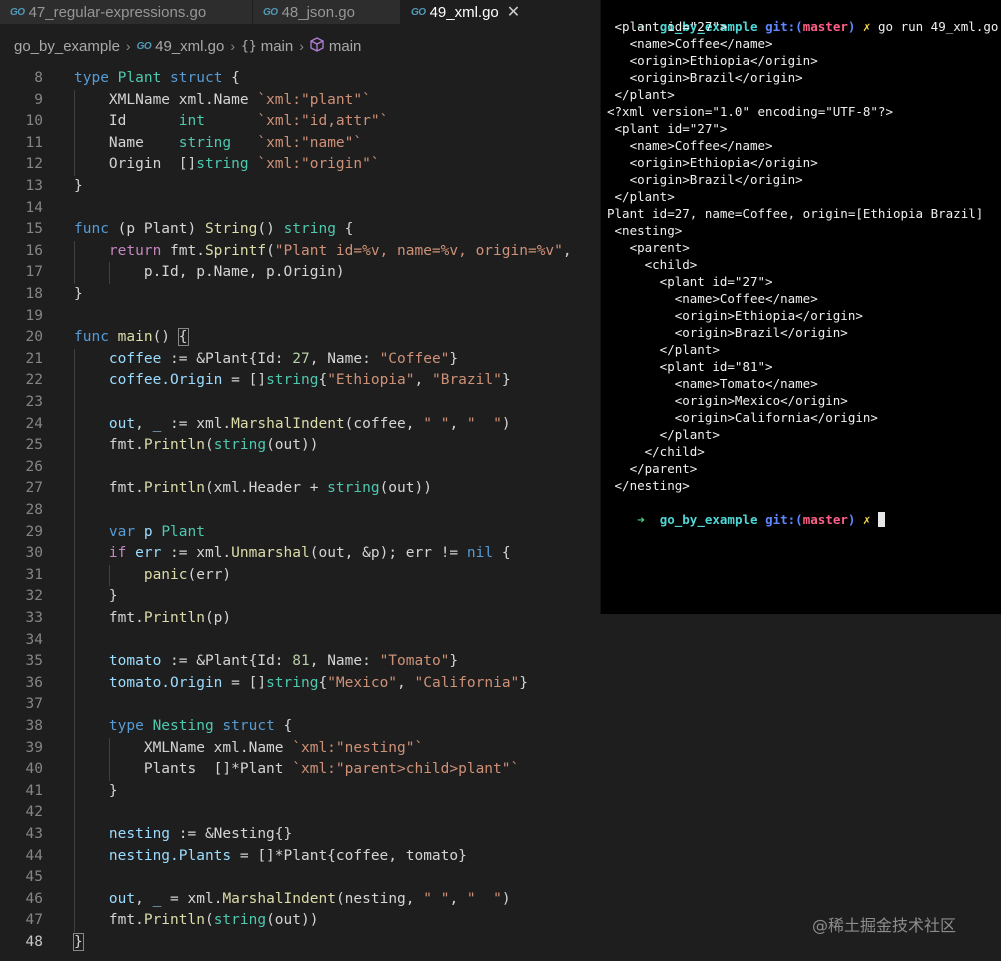 The height and width of the screenshot is (961, 1001). I want to click on code-token: (p), so click(218, 618).